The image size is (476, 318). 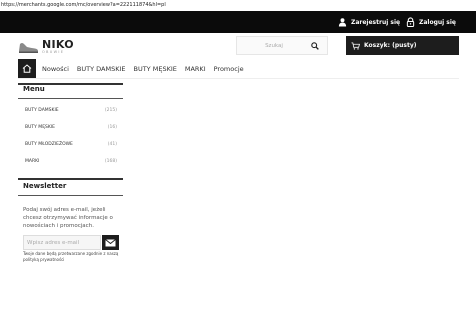 I want to click on home-icon, so click(x=27, y=68).